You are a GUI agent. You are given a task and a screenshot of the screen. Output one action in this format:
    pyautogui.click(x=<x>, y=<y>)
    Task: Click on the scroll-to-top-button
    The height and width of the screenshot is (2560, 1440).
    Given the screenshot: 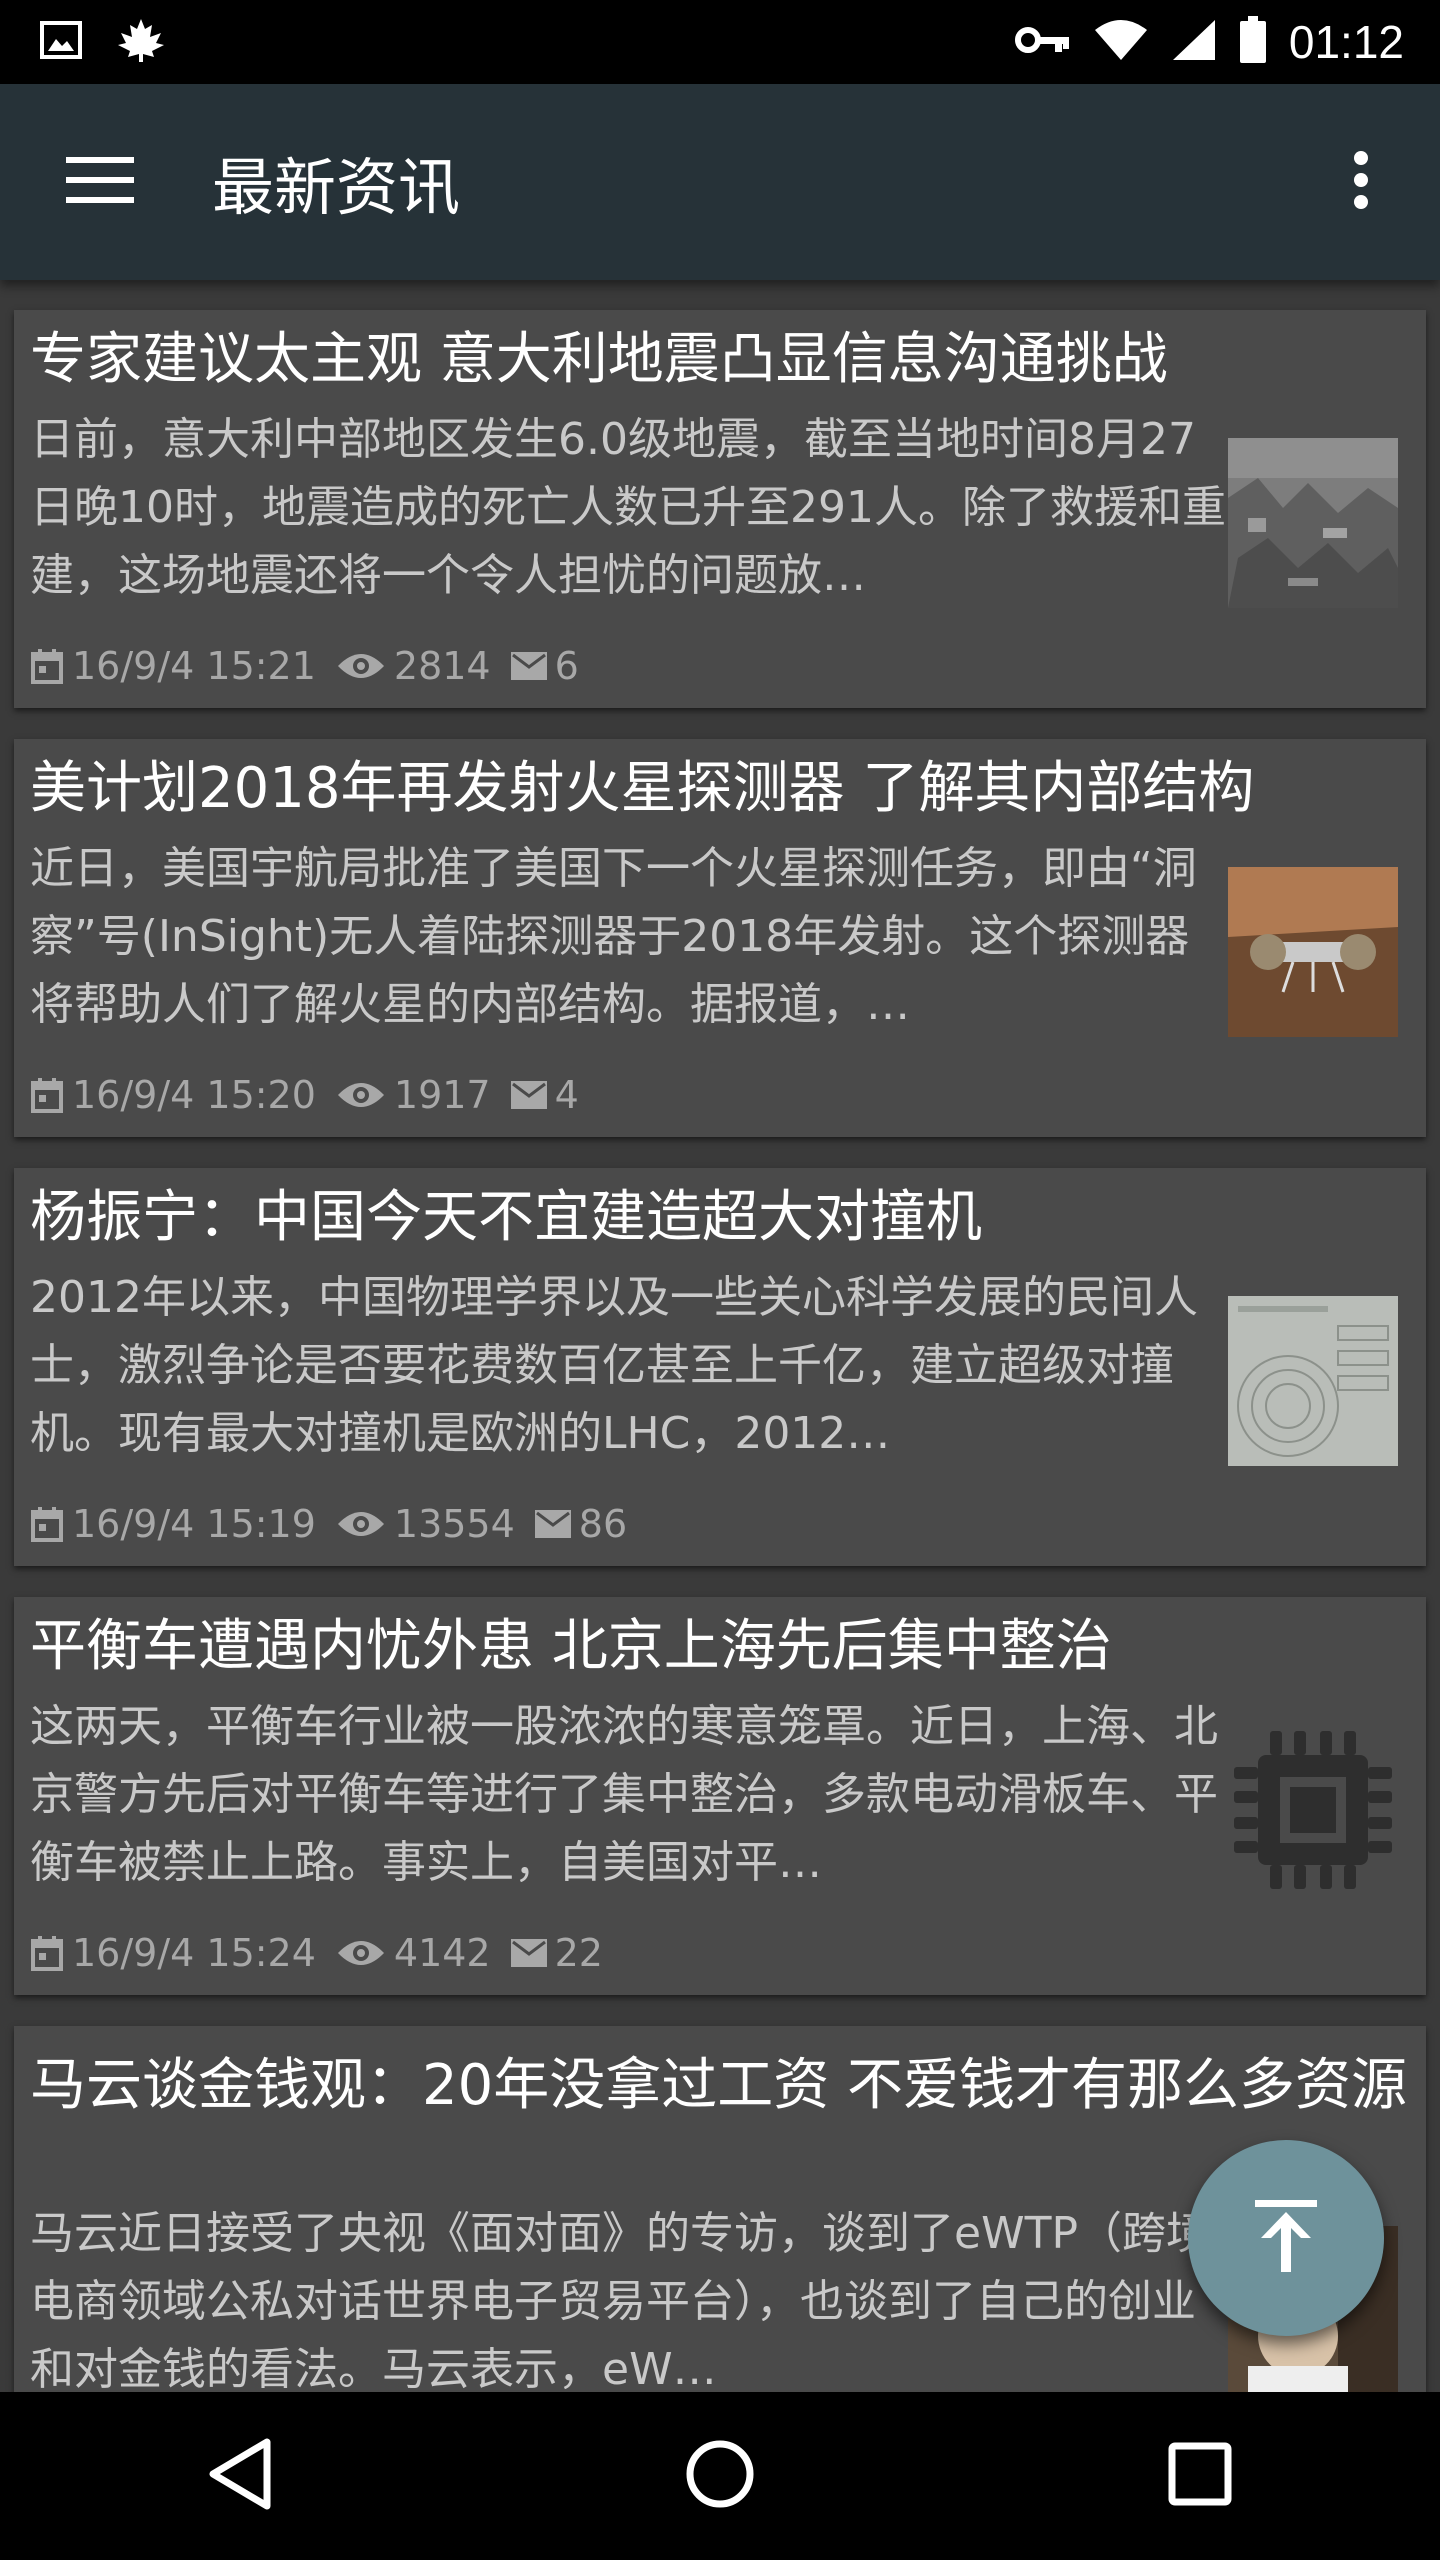 What is the action you would take?
    pyautogui.click(x=1286, y=2238)
    